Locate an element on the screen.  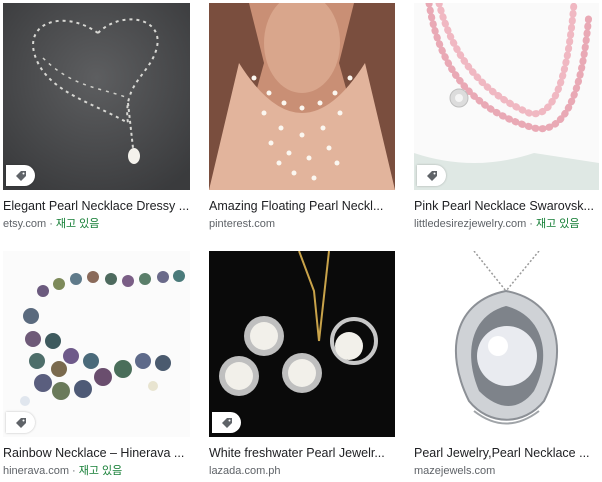
result-source: etsy.com is located at coordinates (25, 224).